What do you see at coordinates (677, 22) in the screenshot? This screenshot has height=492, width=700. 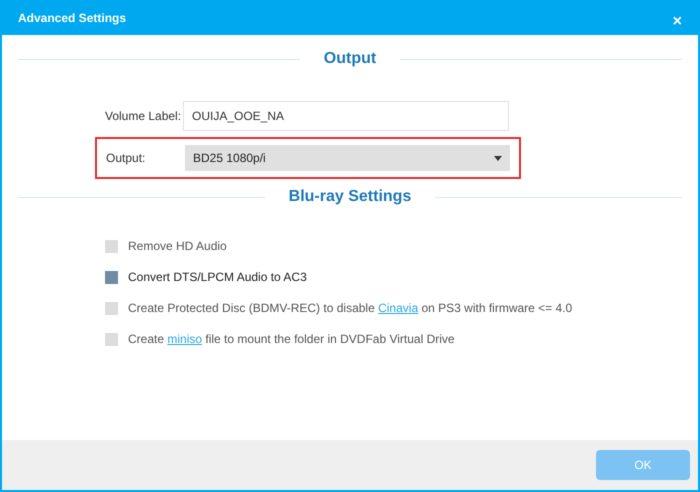 I see `close-button: ×` at bounding box center [677, 22].